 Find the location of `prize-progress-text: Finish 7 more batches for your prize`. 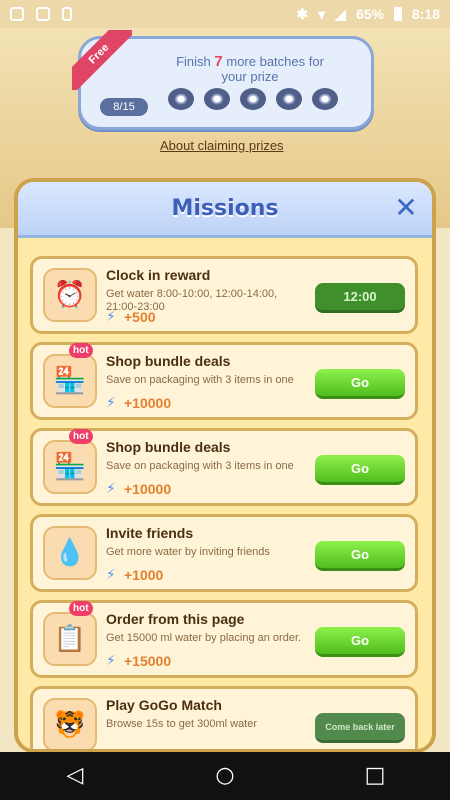

prize-progress-text: Finish 7 more batches for your prize is located at coordinates (250, 68).